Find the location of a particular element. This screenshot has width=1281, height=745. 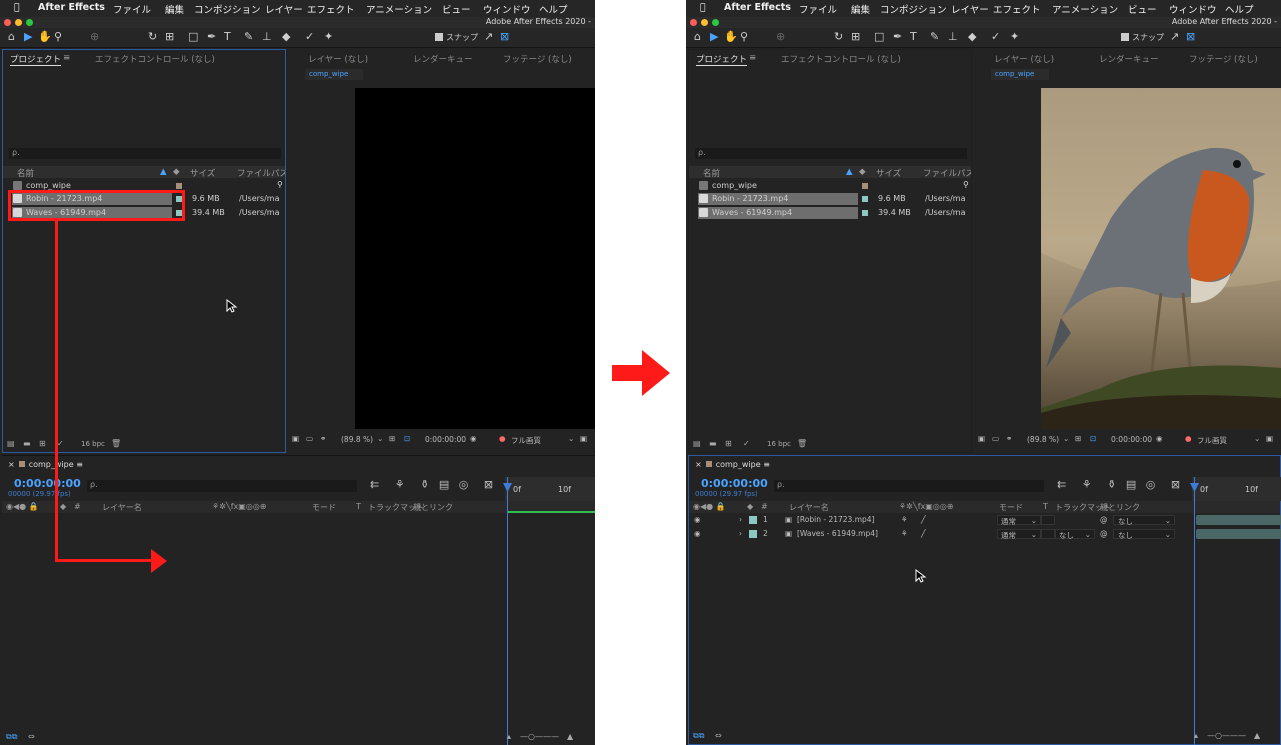

motion-blur-icon: ◎ is located at coordinates (1151, 484).